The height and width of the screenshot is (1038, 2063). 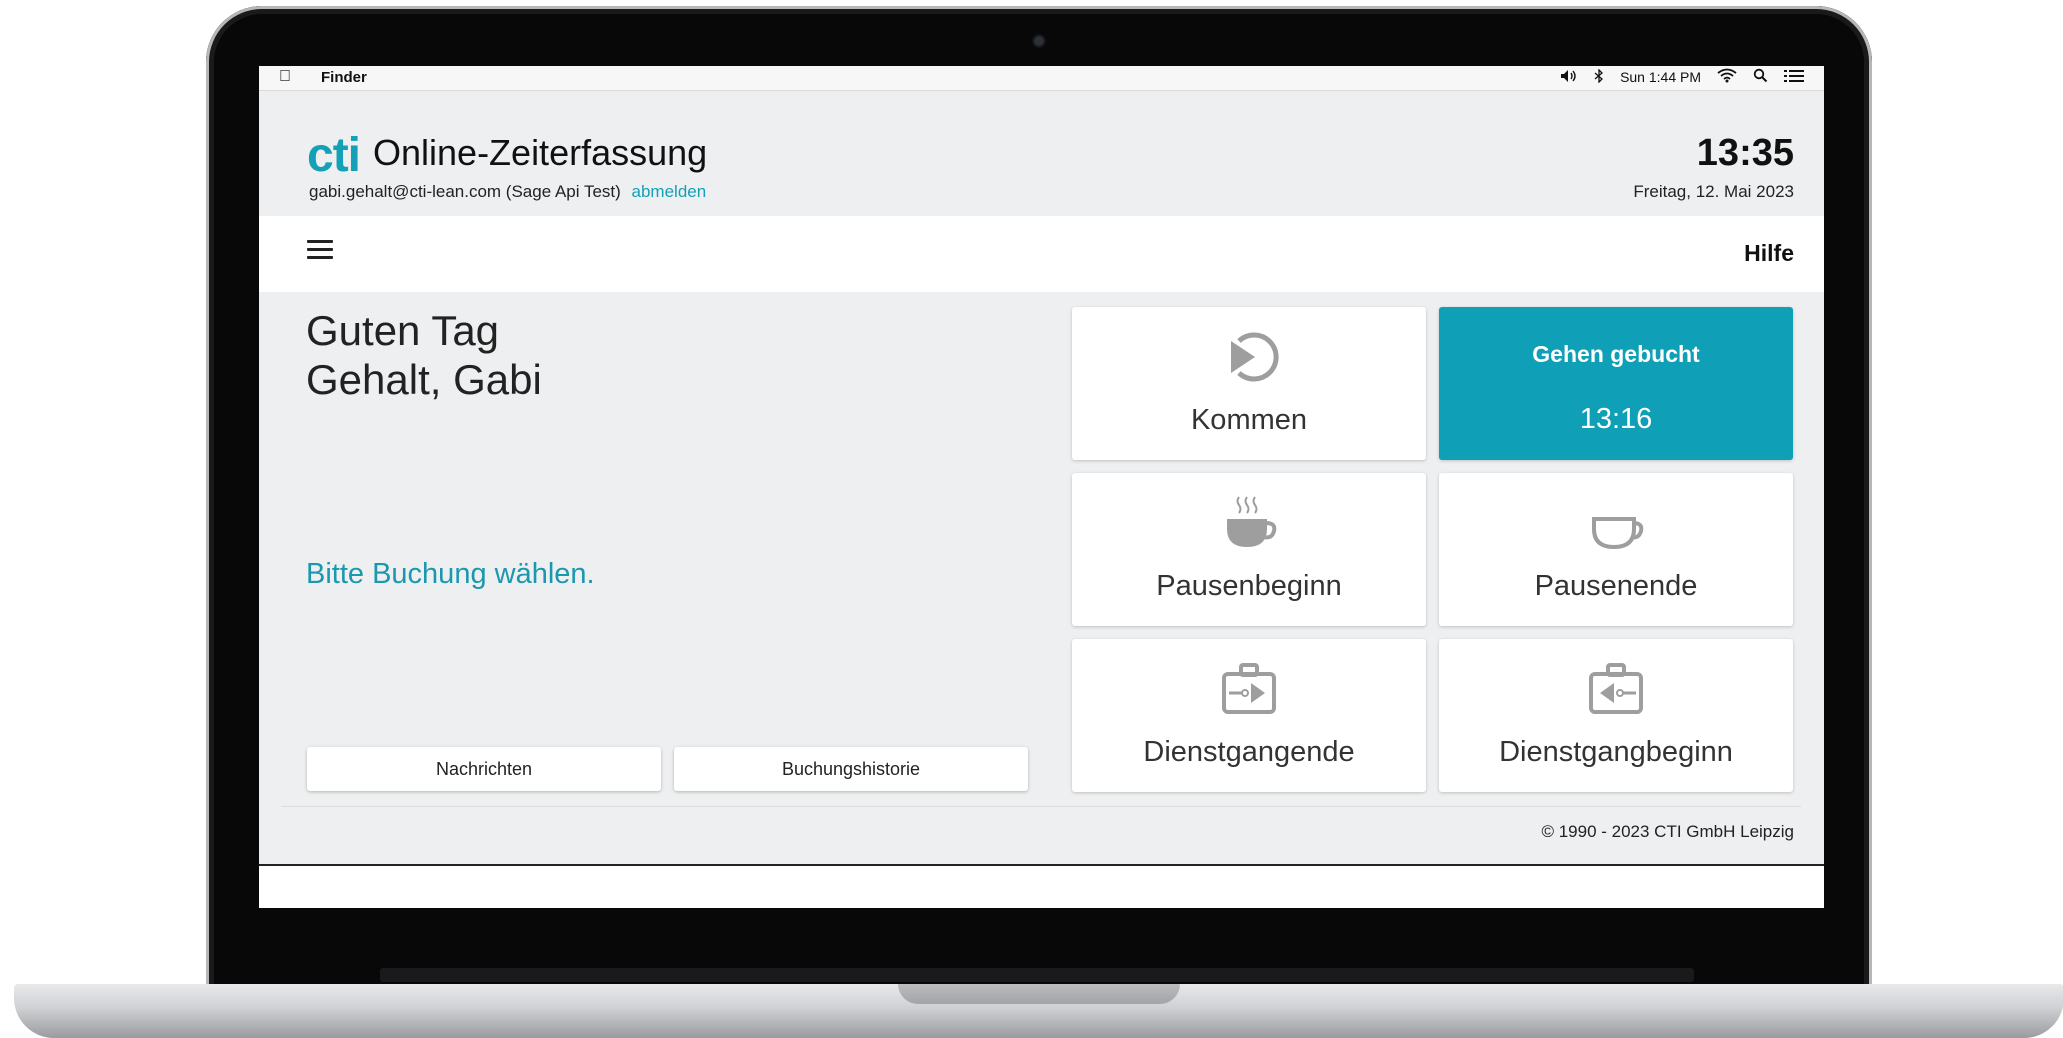 What do you see at coordinates (1039, 994) in the screenshot?
I see `laptop-notch` at bounding box center [1039, 994].